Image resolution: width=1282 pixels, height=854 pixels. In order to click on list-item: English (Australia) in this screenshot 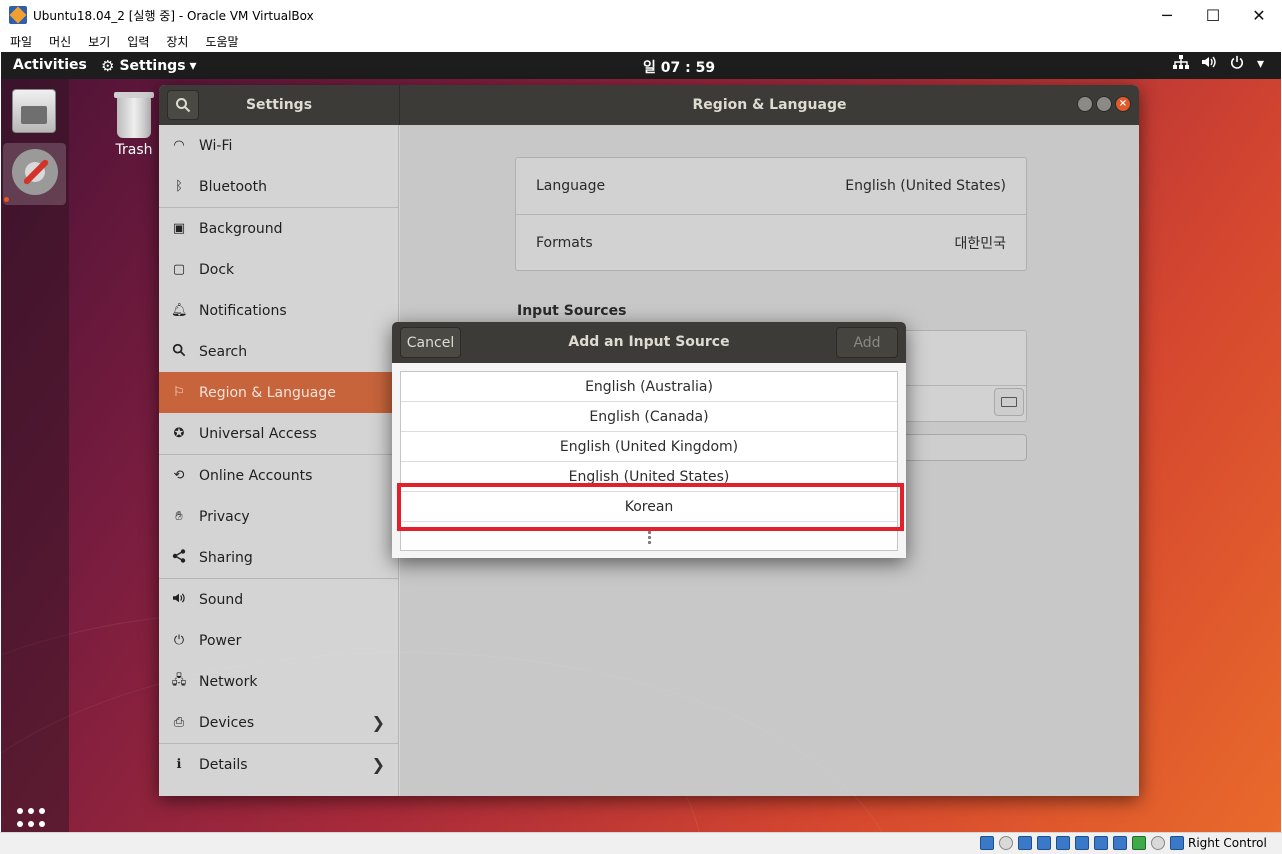, I will do `click(649, 387)`.